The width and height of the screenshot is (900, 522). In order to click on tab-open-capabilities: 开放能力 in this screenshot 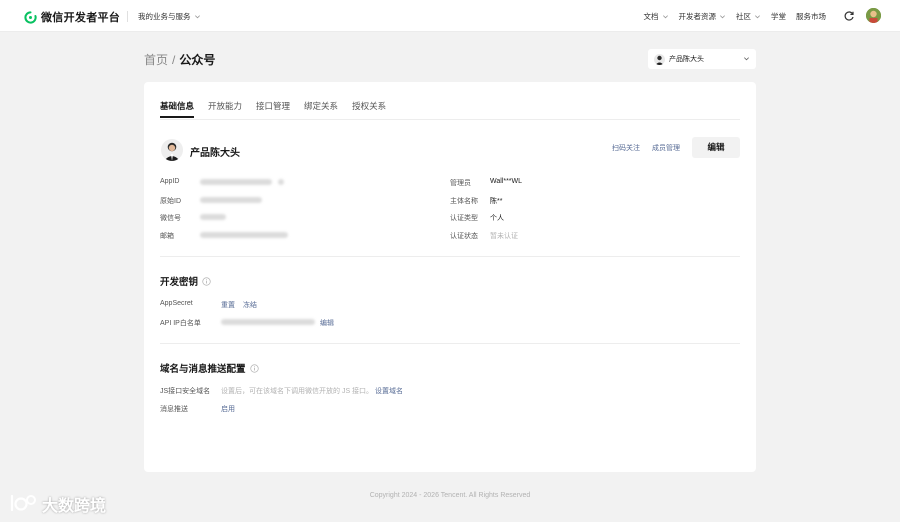, I will do `click(225, 109)`.